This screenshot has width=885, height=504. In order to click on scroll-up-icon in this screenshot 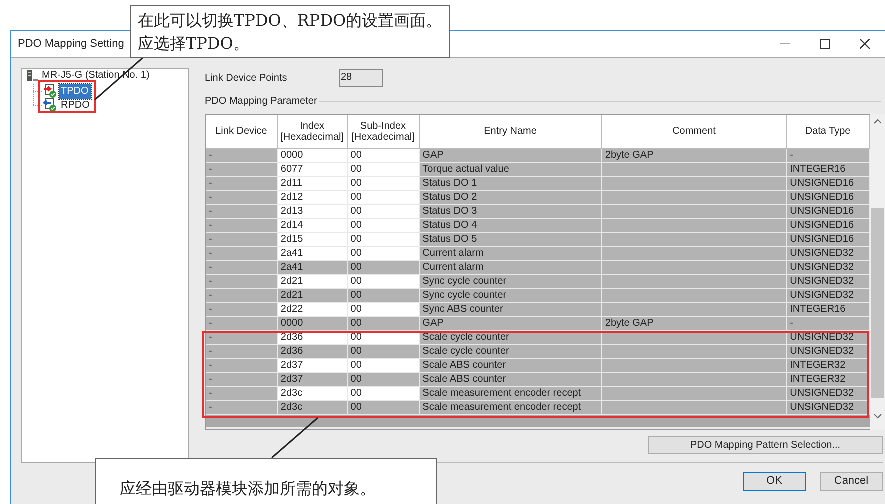, I will do `click(878, 121)`.